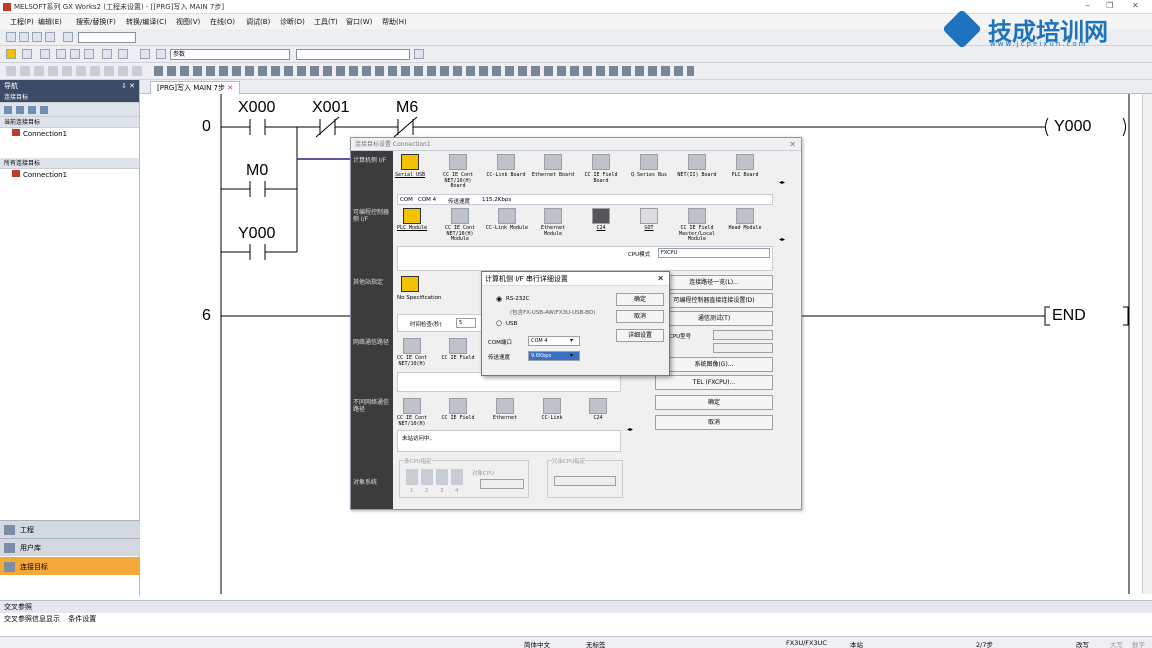 This screenshot has height=648, width=1152. What do you see at coordinates (458, 406) in the screenshot?
I see `diff-cc-ie-field-icon` at bounding box center [458, 406].